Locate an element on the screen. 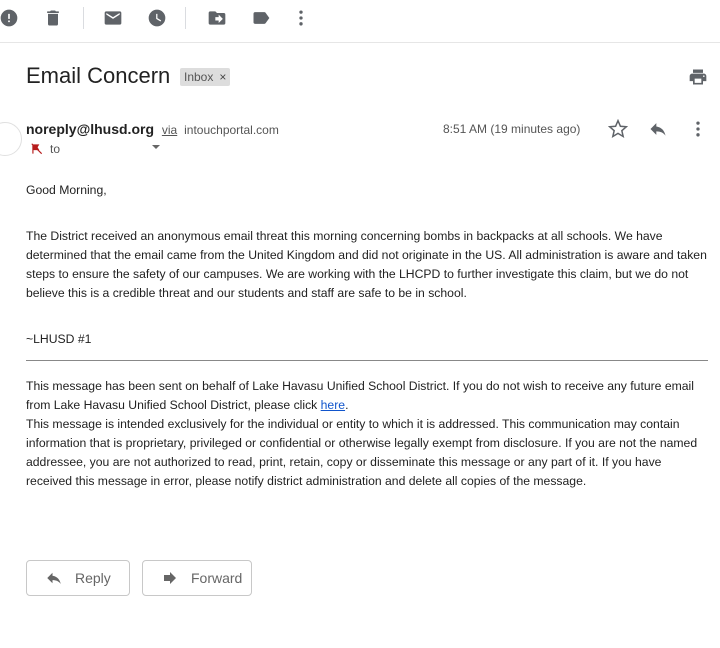 The height and width of the screenshot is (648, 720). email-subject: Email Concern is located at coordinates (98, 75).